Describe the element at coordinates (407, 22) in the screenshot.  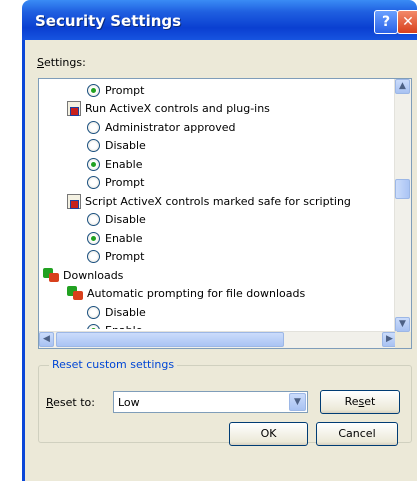
I see `close-button: ✕` at that location.